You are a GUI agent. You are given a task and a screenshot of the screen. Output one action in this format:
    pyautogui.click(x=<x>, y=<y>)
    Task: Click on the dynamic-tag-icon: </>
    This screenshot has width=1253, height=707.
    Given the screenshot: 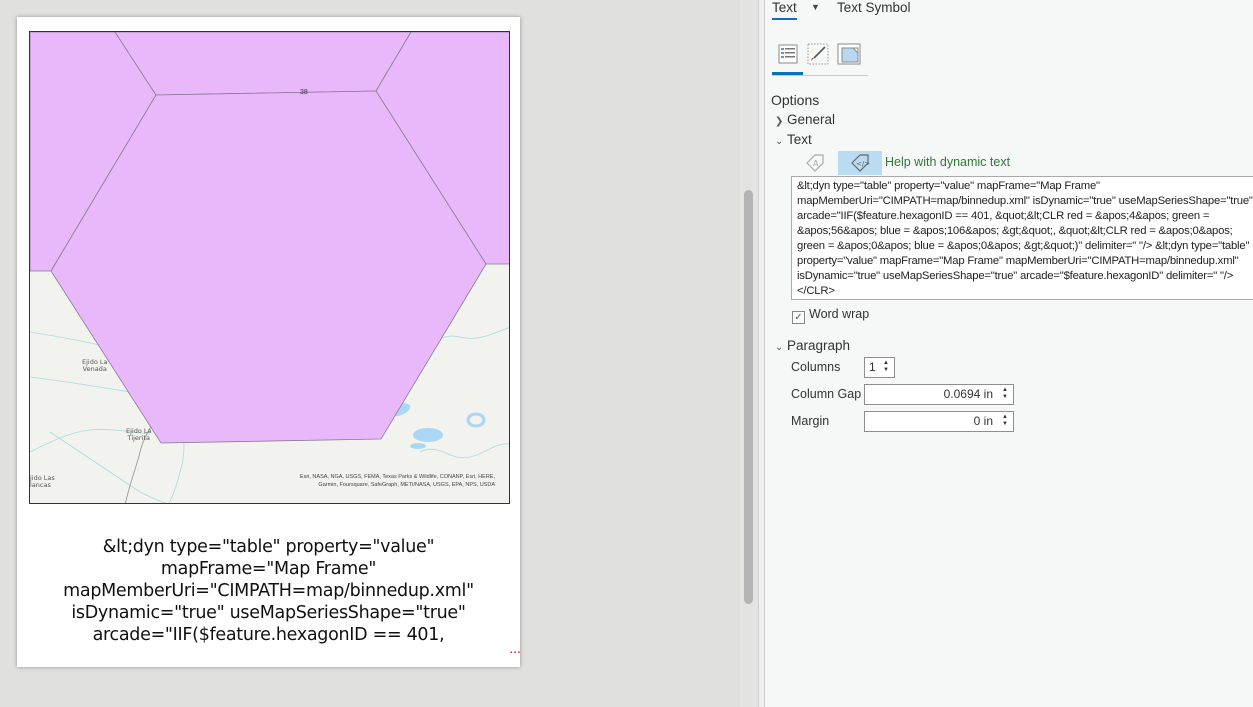 What is the action you would take?
    pyautogui.click(x=860, y=163)
    